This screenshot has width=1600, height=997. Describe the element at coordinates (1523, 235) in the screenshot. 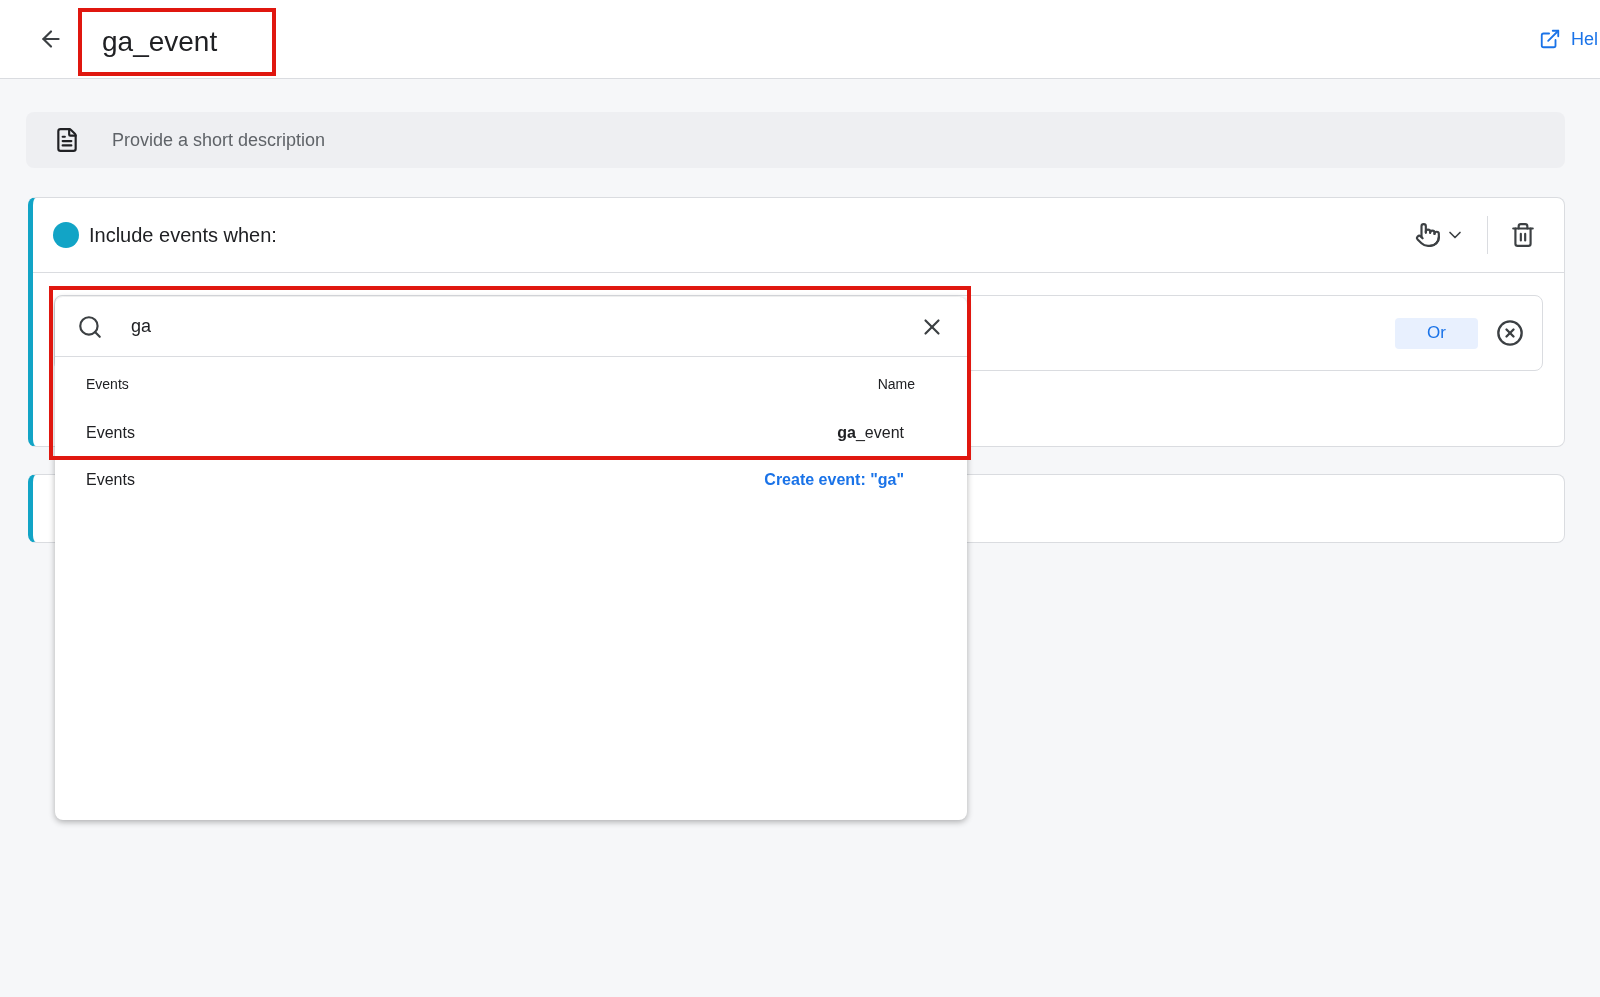

I see `delete-icon` at that location.